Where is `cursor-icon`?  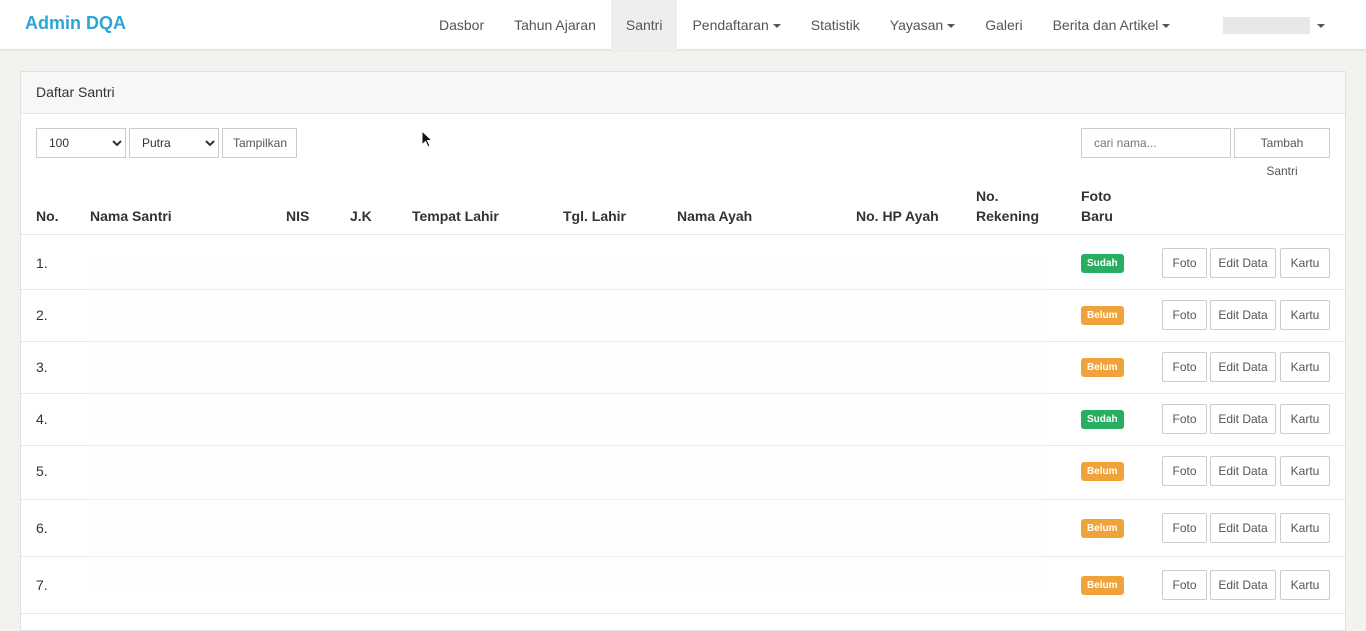 cursor-icon is located at coordinates (427, 139).